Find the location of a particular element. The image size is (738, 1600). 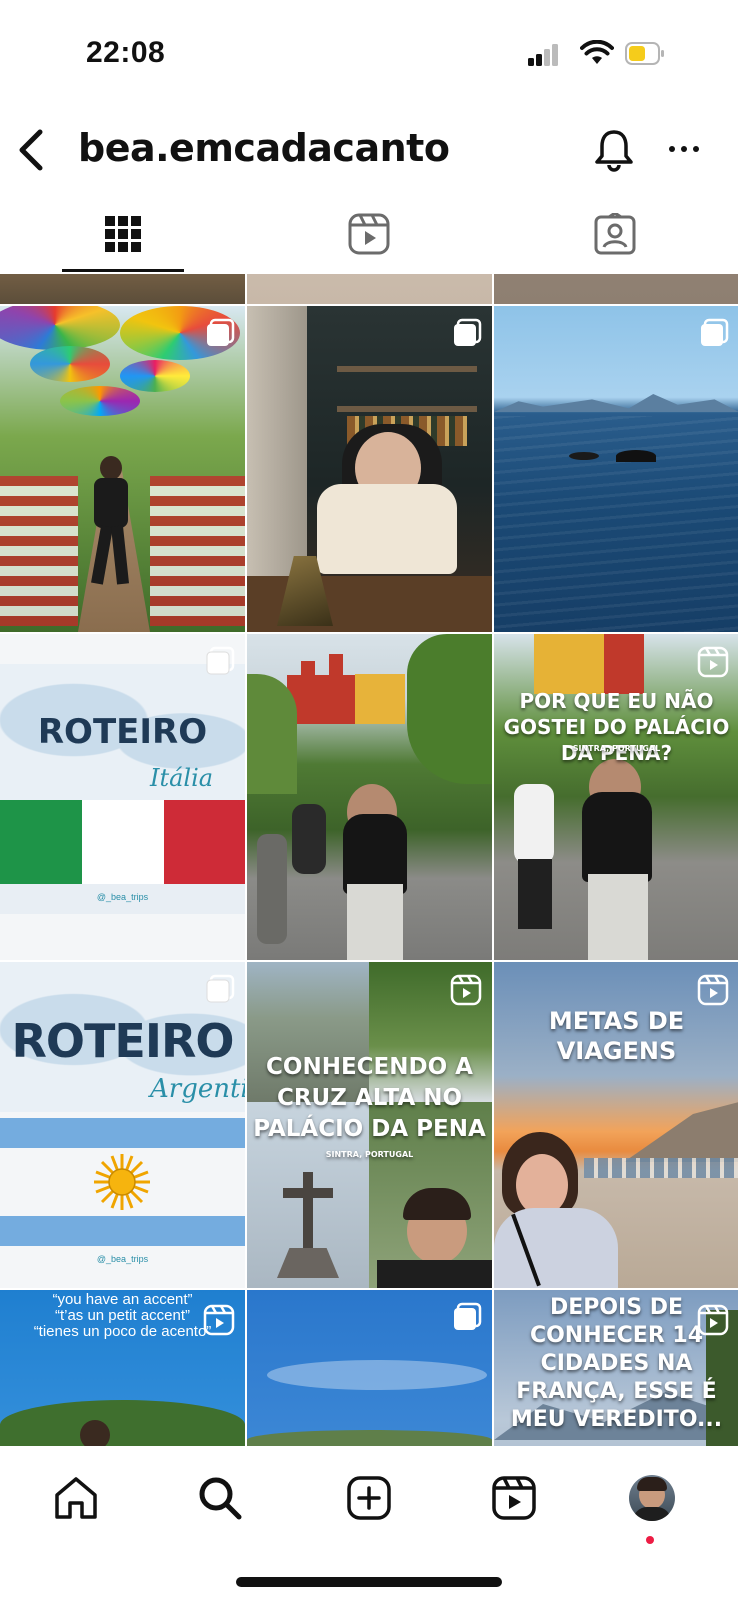

profile-avatar is located at coordinates (652, 1498).